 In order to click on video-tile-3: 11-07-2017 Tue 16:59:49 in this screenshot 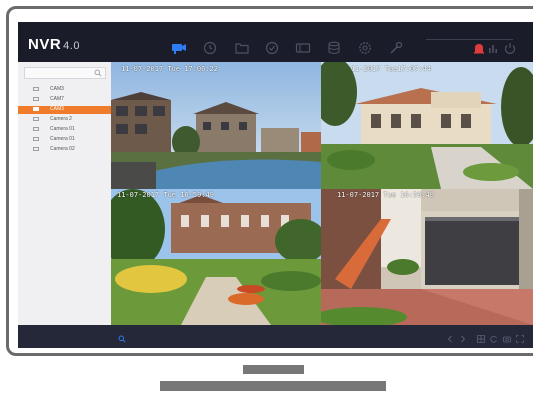, I will do `click(216, 257)`.